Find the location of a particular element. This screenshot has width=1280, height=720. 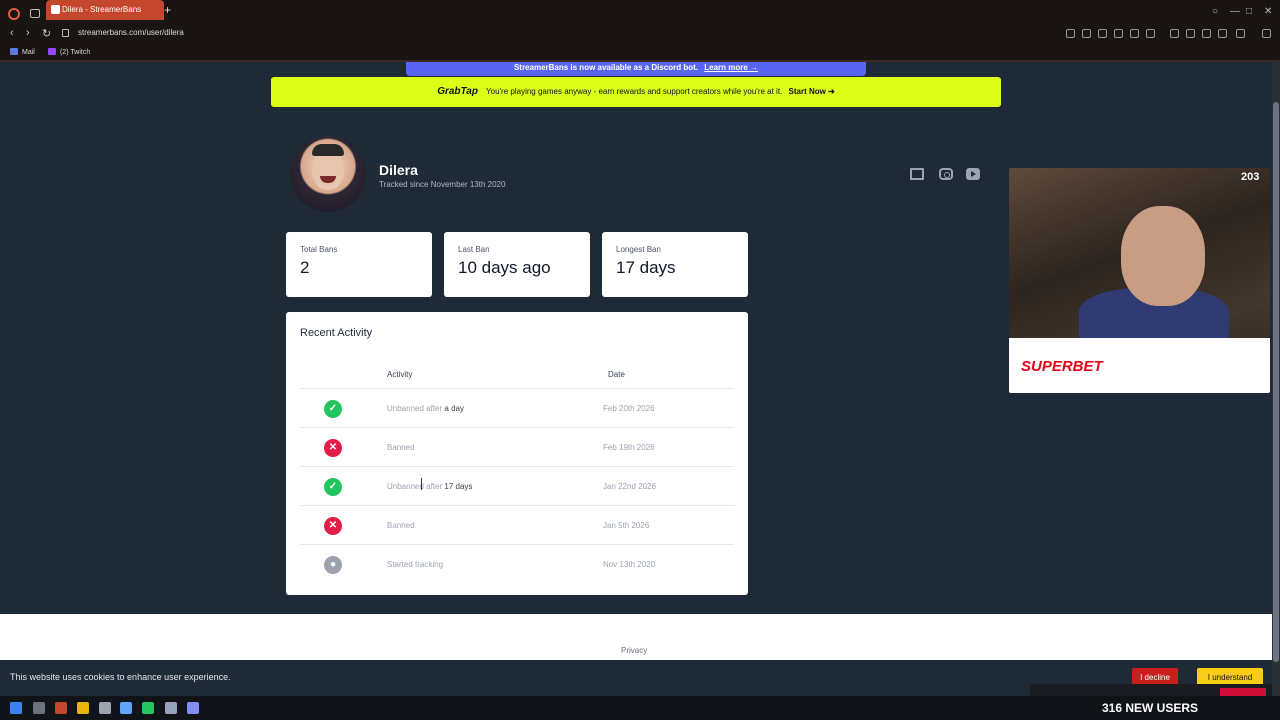

activity-date: Nov 13th 2020 is located at coordinates (629, 564).